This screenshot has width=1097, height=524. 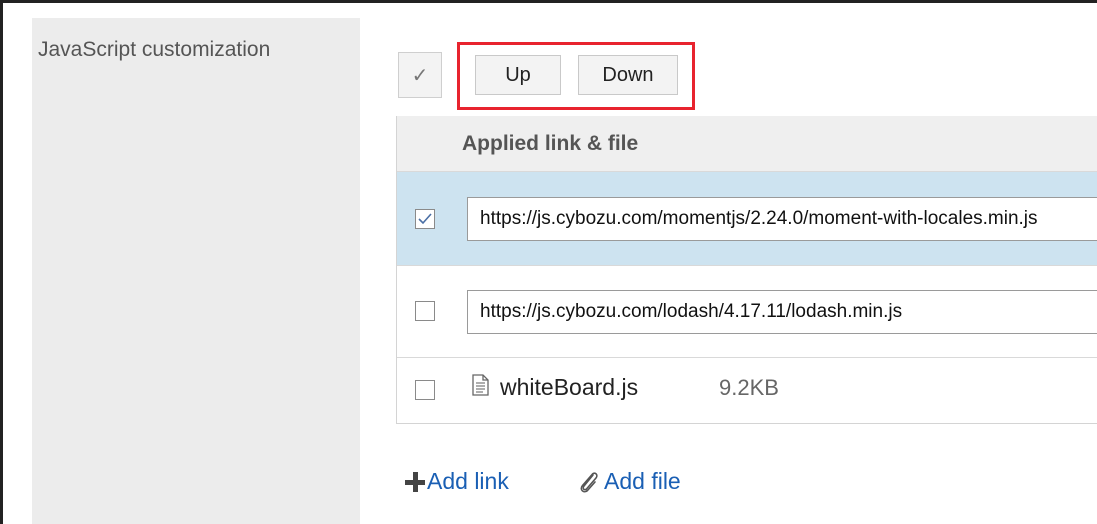 What do you see at coordinates (518, 75) in the screenshot?
I see `up-button: Up` at bounding box center [518, 75].